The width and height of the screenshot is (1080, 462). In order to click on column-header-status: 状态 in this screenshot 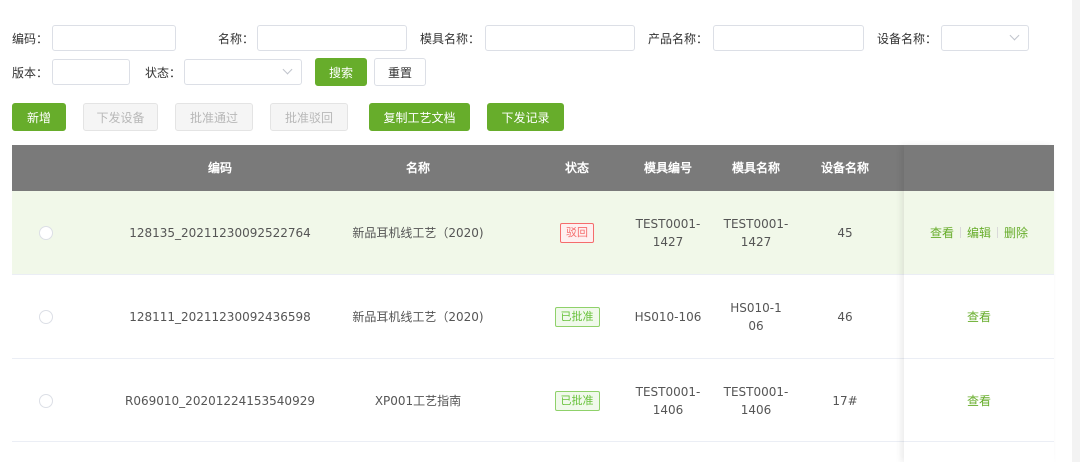, I will do `click(577, 168)`.